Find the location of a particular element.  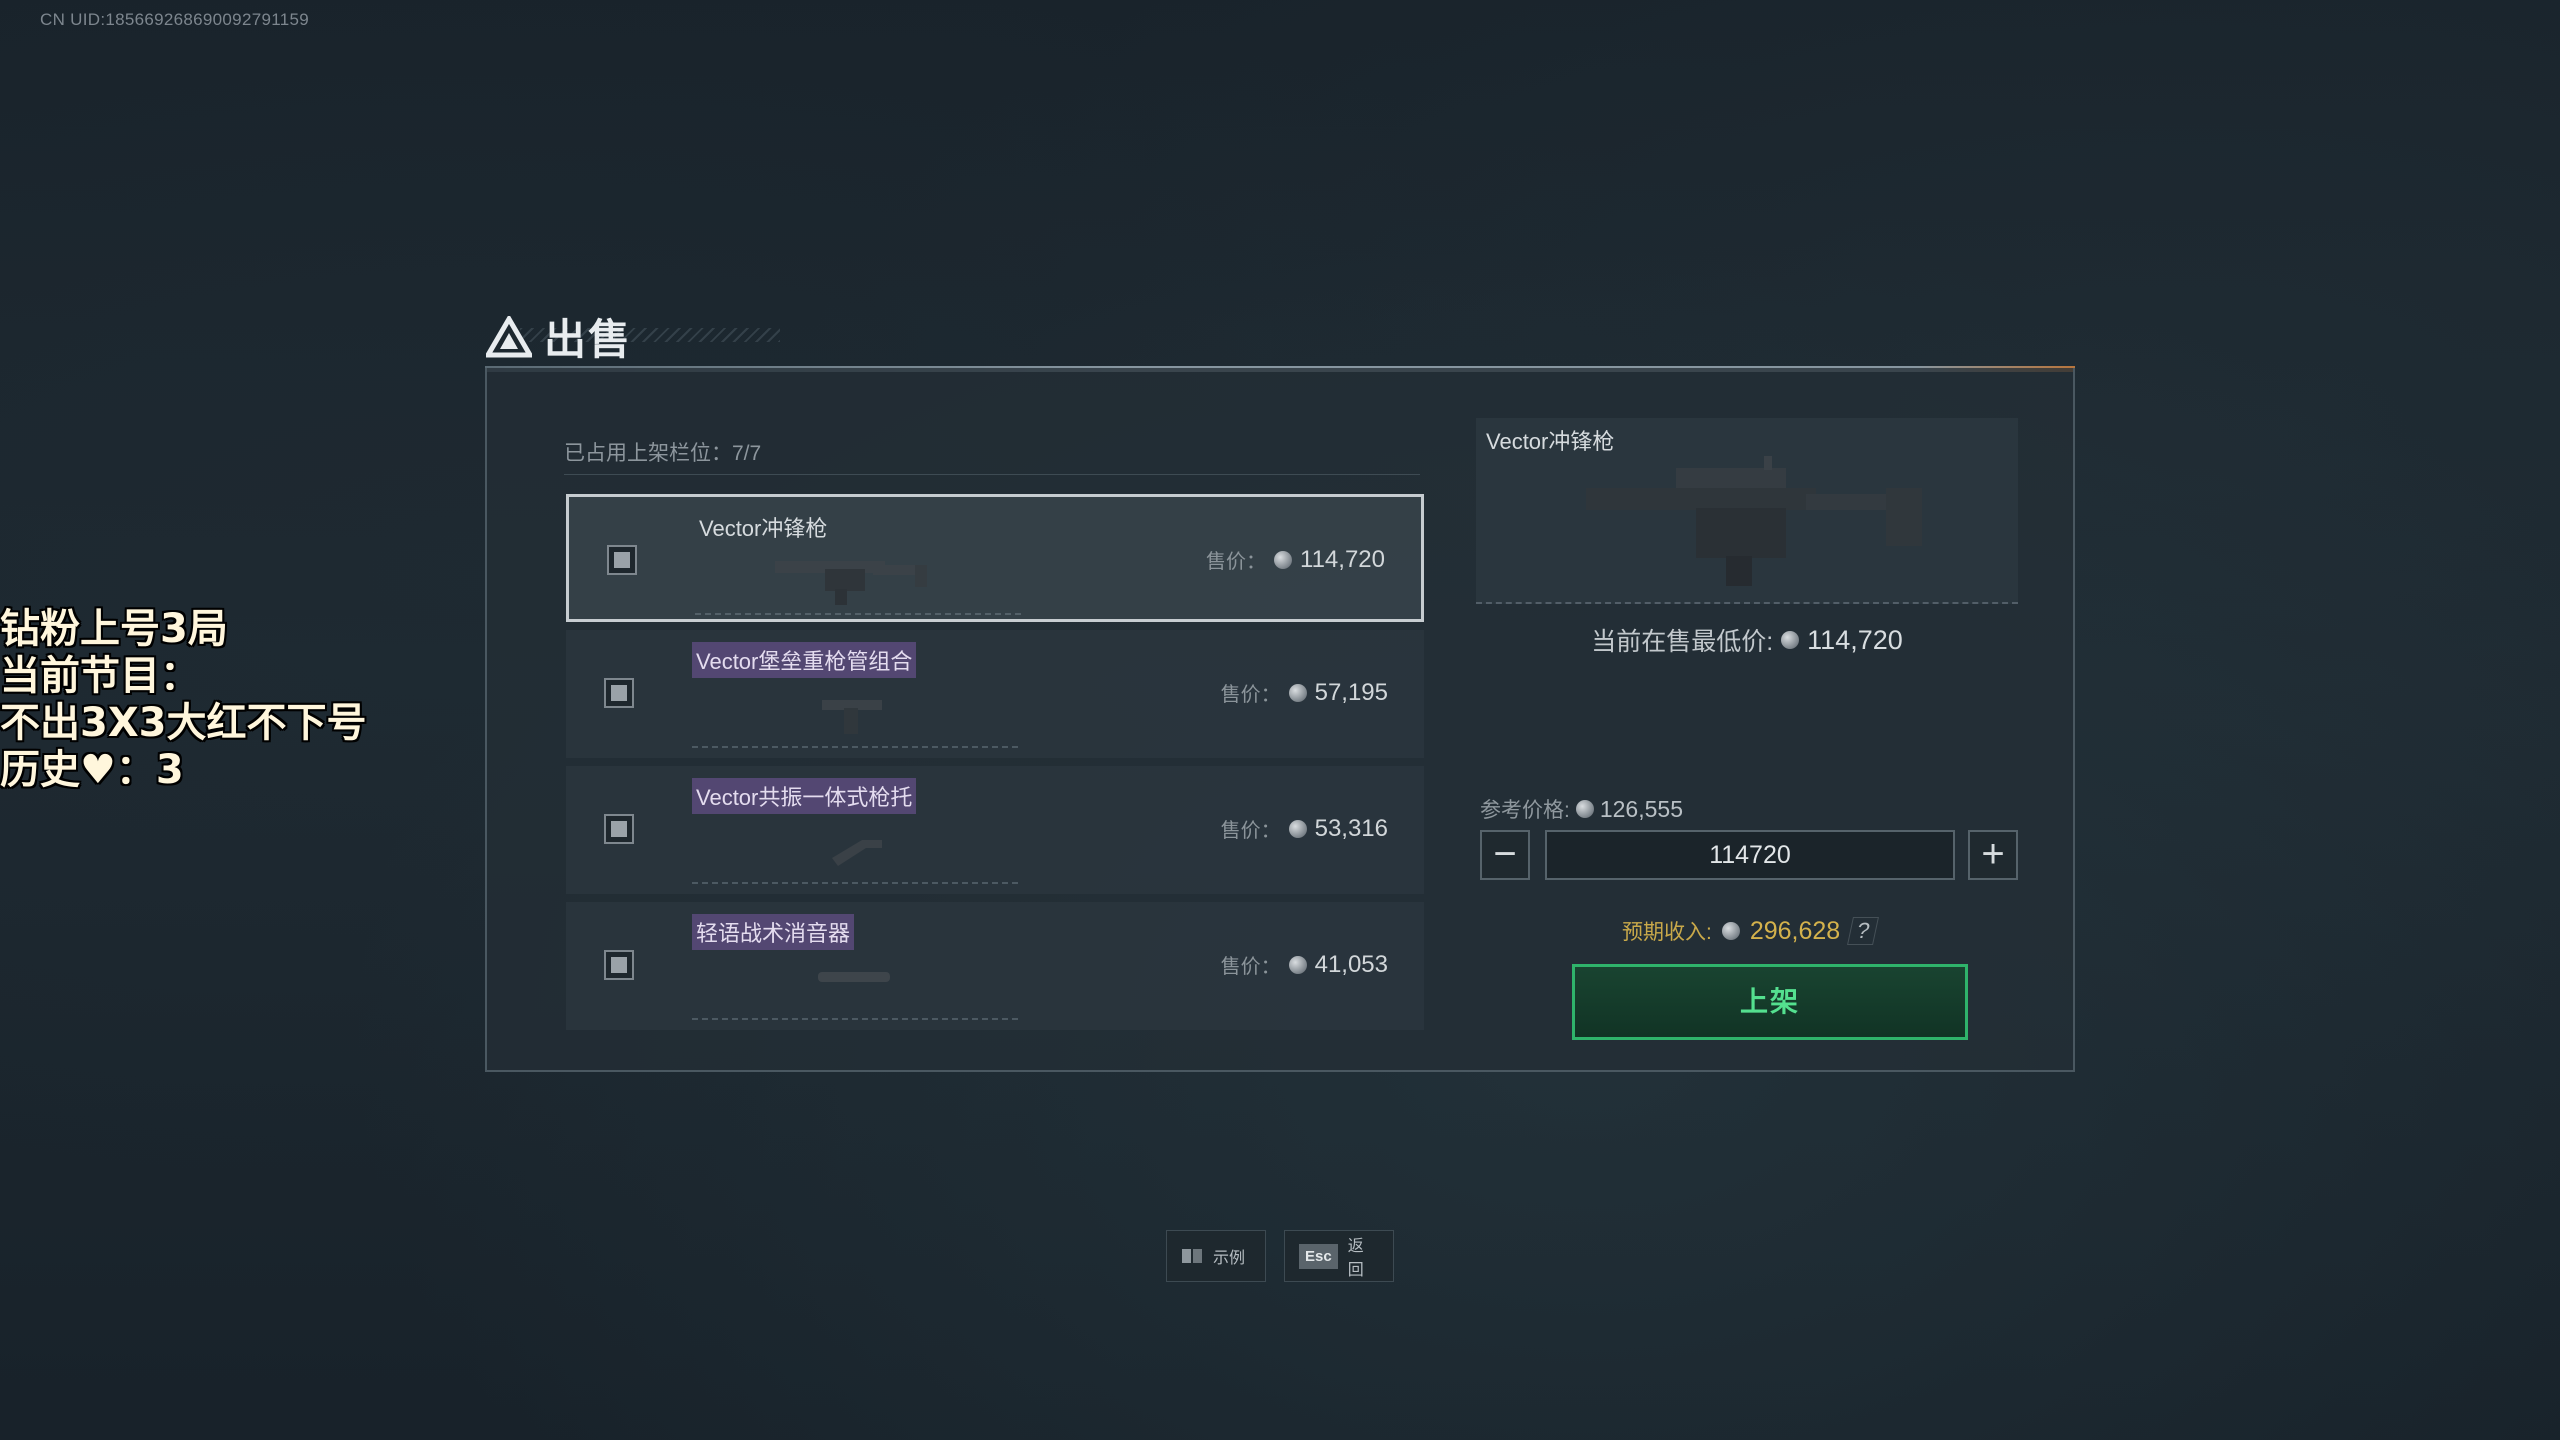

window-title-group: 出售 is located at coordinates (559, 336).